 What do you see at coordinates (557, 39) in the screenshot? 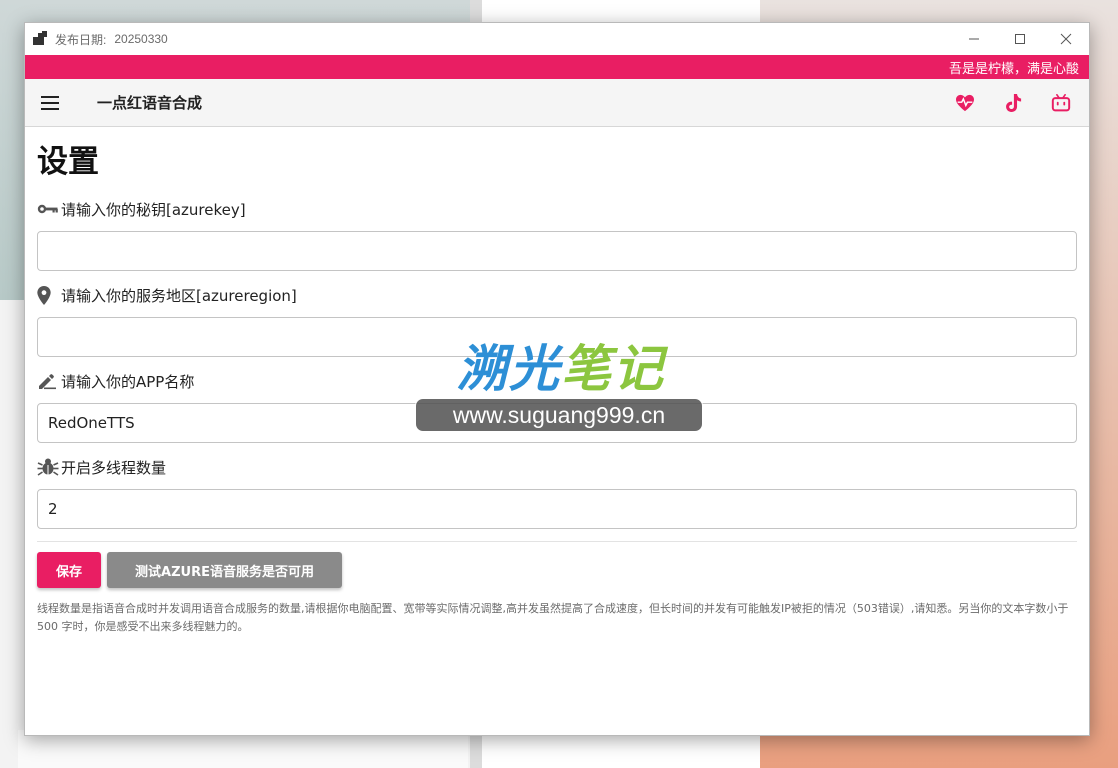
I see `title-bar: 发布日期: 20250330` at bounding box center [557, 39].